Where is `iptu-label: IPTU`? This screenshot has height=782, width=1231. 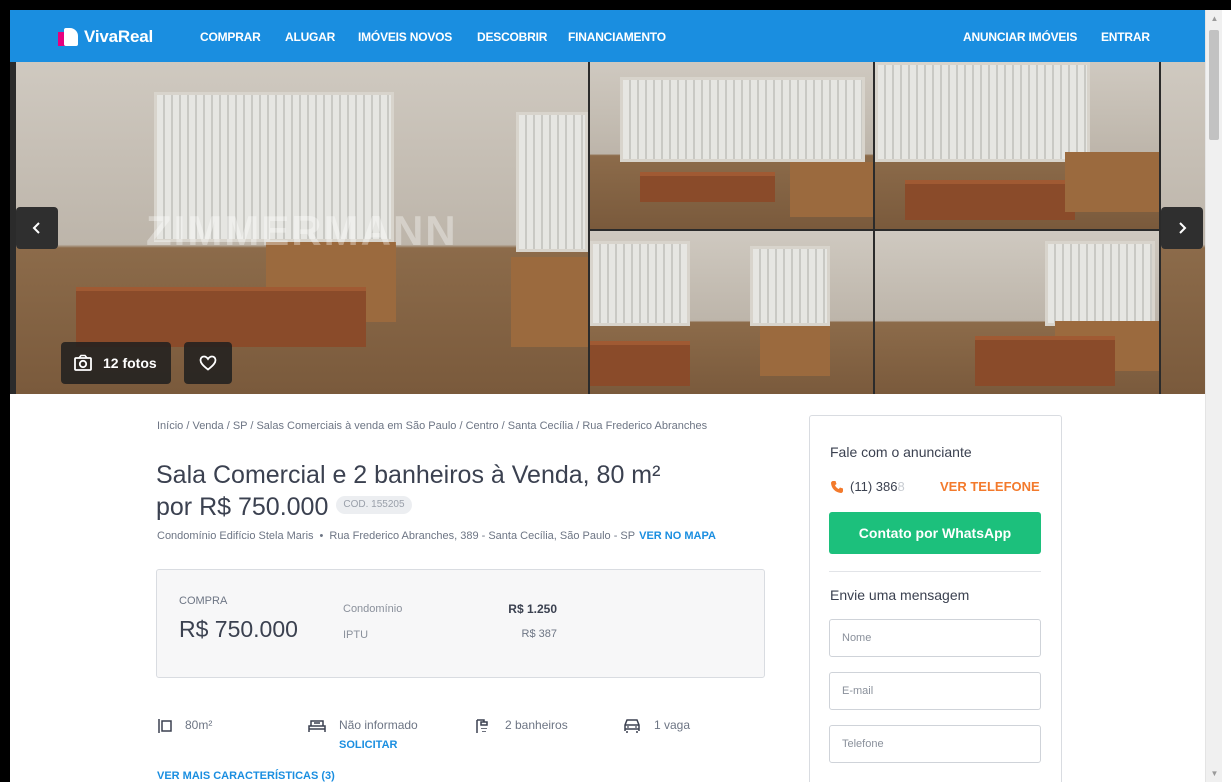
iptu-label: IPTU is located at coordinates (356, 635).